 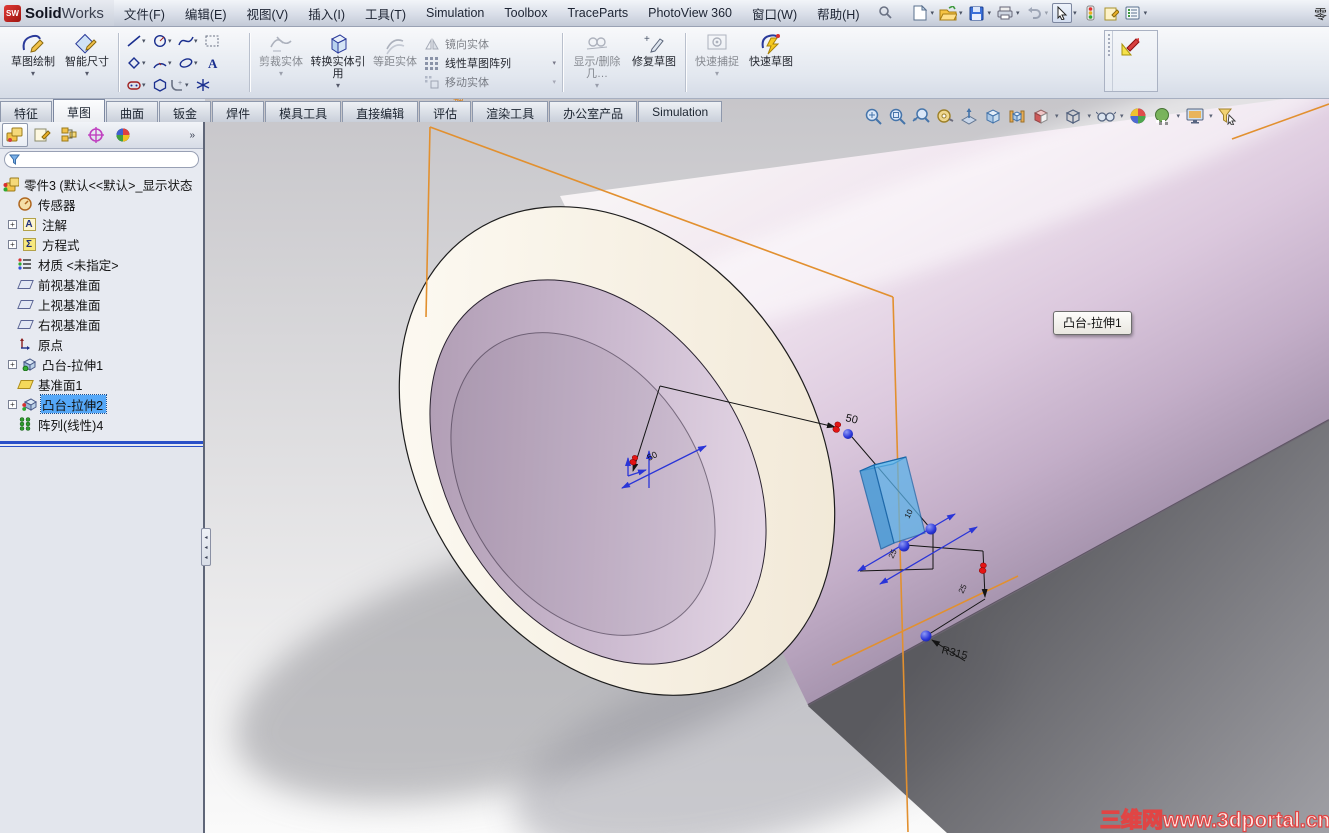 I want to click on tree-item-linear-pattern4: 阵列(线性)4, so click(x=101, y=424).